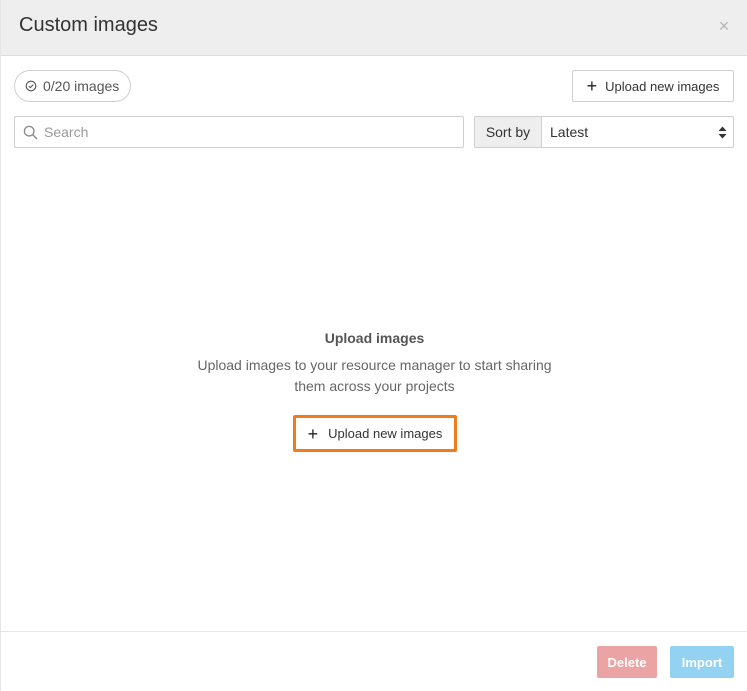 The width and height of the screenshot is (747, 691). What do you see at coordinates (627, 662) in the screenshot?
I see `delete-button: Delete` at bounding box center [627, 662].